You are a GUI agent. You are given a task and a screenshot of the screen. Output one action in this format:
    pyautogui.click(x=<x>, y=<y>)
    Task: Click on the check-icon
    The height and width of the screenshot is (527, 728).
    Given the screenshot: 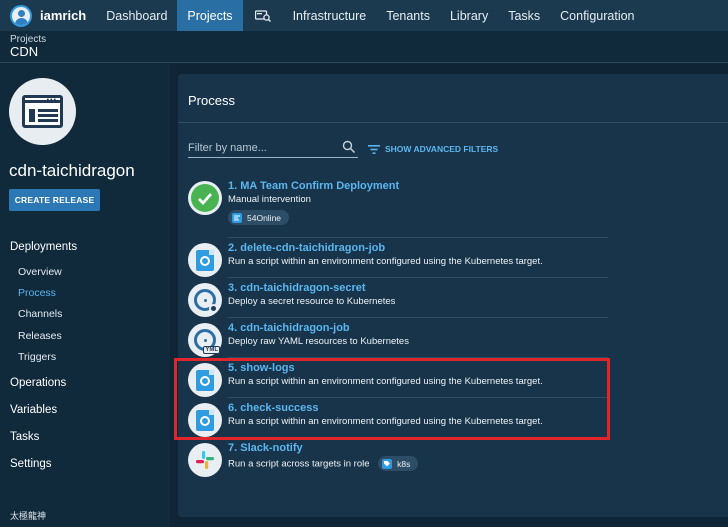 What is the action you would take?
    pyautogui.click(x=205, y=198)
    